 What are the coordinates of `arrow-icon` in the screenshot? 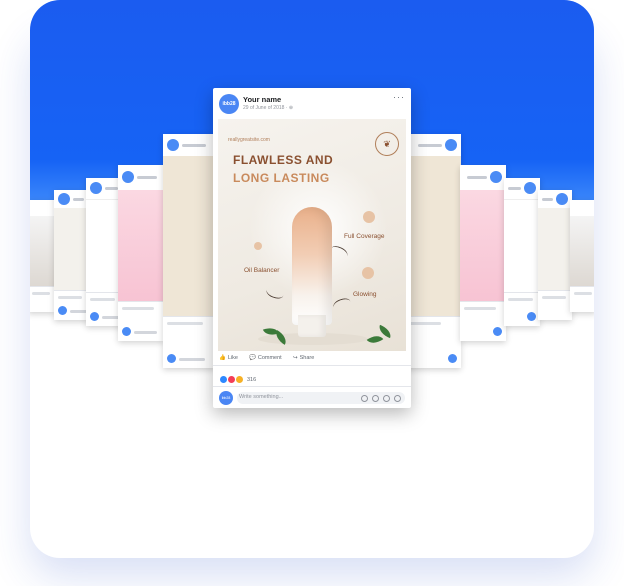 It's located at (342, 304).